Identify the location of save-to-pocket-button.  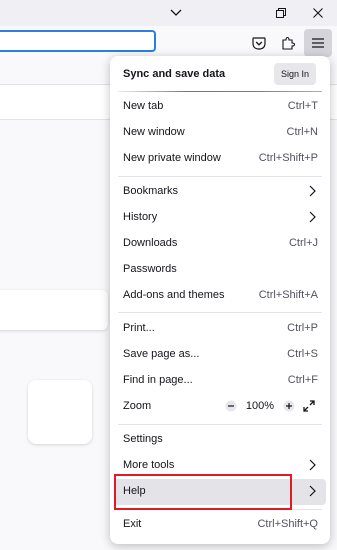
(259, 43).